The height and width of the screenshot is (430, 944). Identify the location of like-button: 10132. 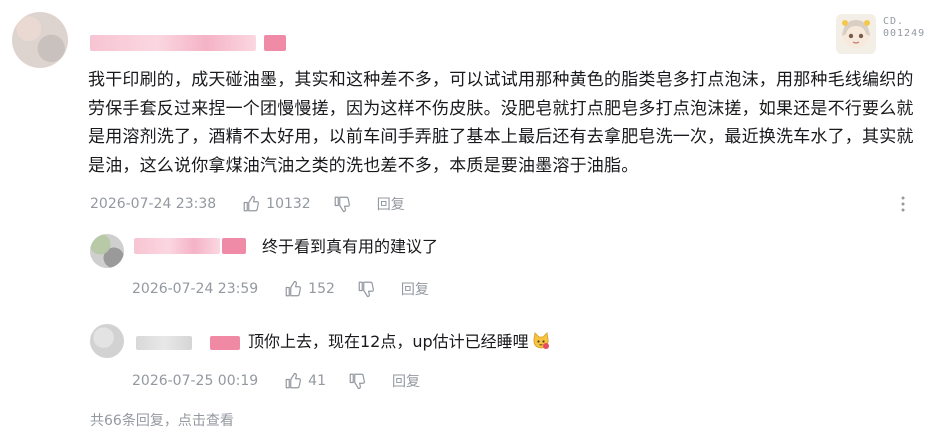
(276, 204).